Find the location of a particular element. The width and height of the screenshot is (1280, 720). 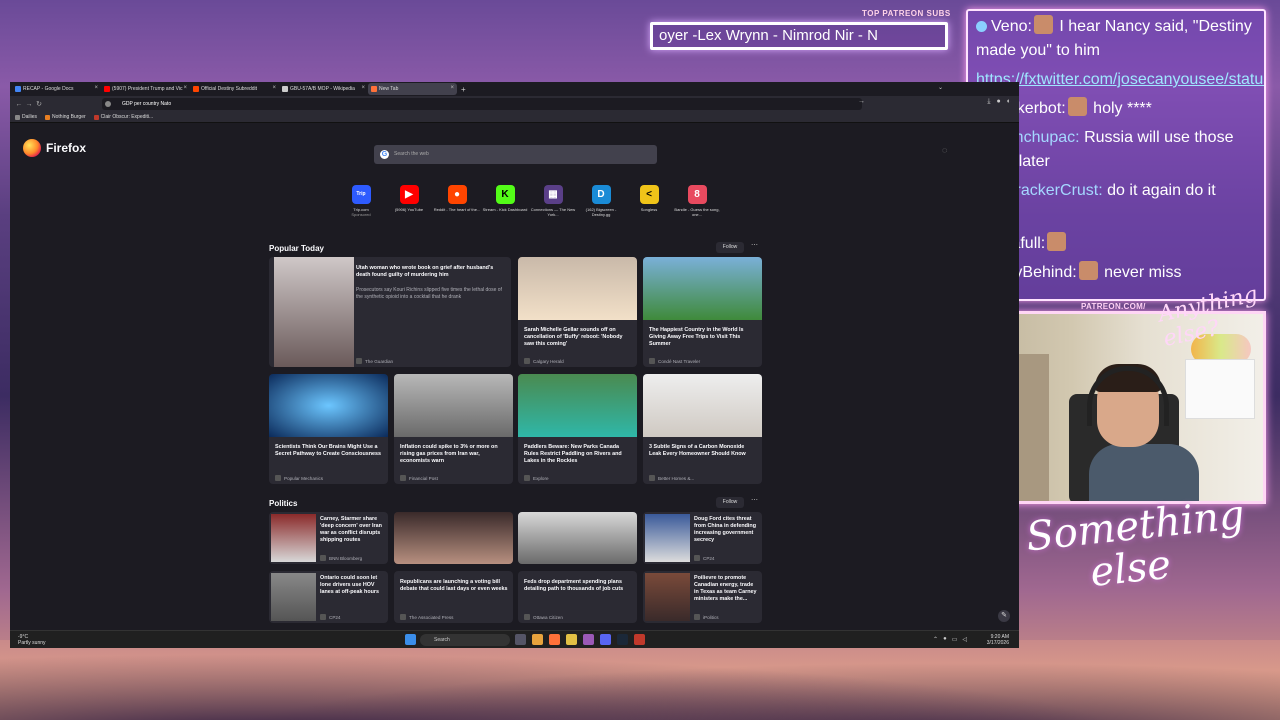

edit-pen-icon: ✎ is located at coordinates (1004, 616).